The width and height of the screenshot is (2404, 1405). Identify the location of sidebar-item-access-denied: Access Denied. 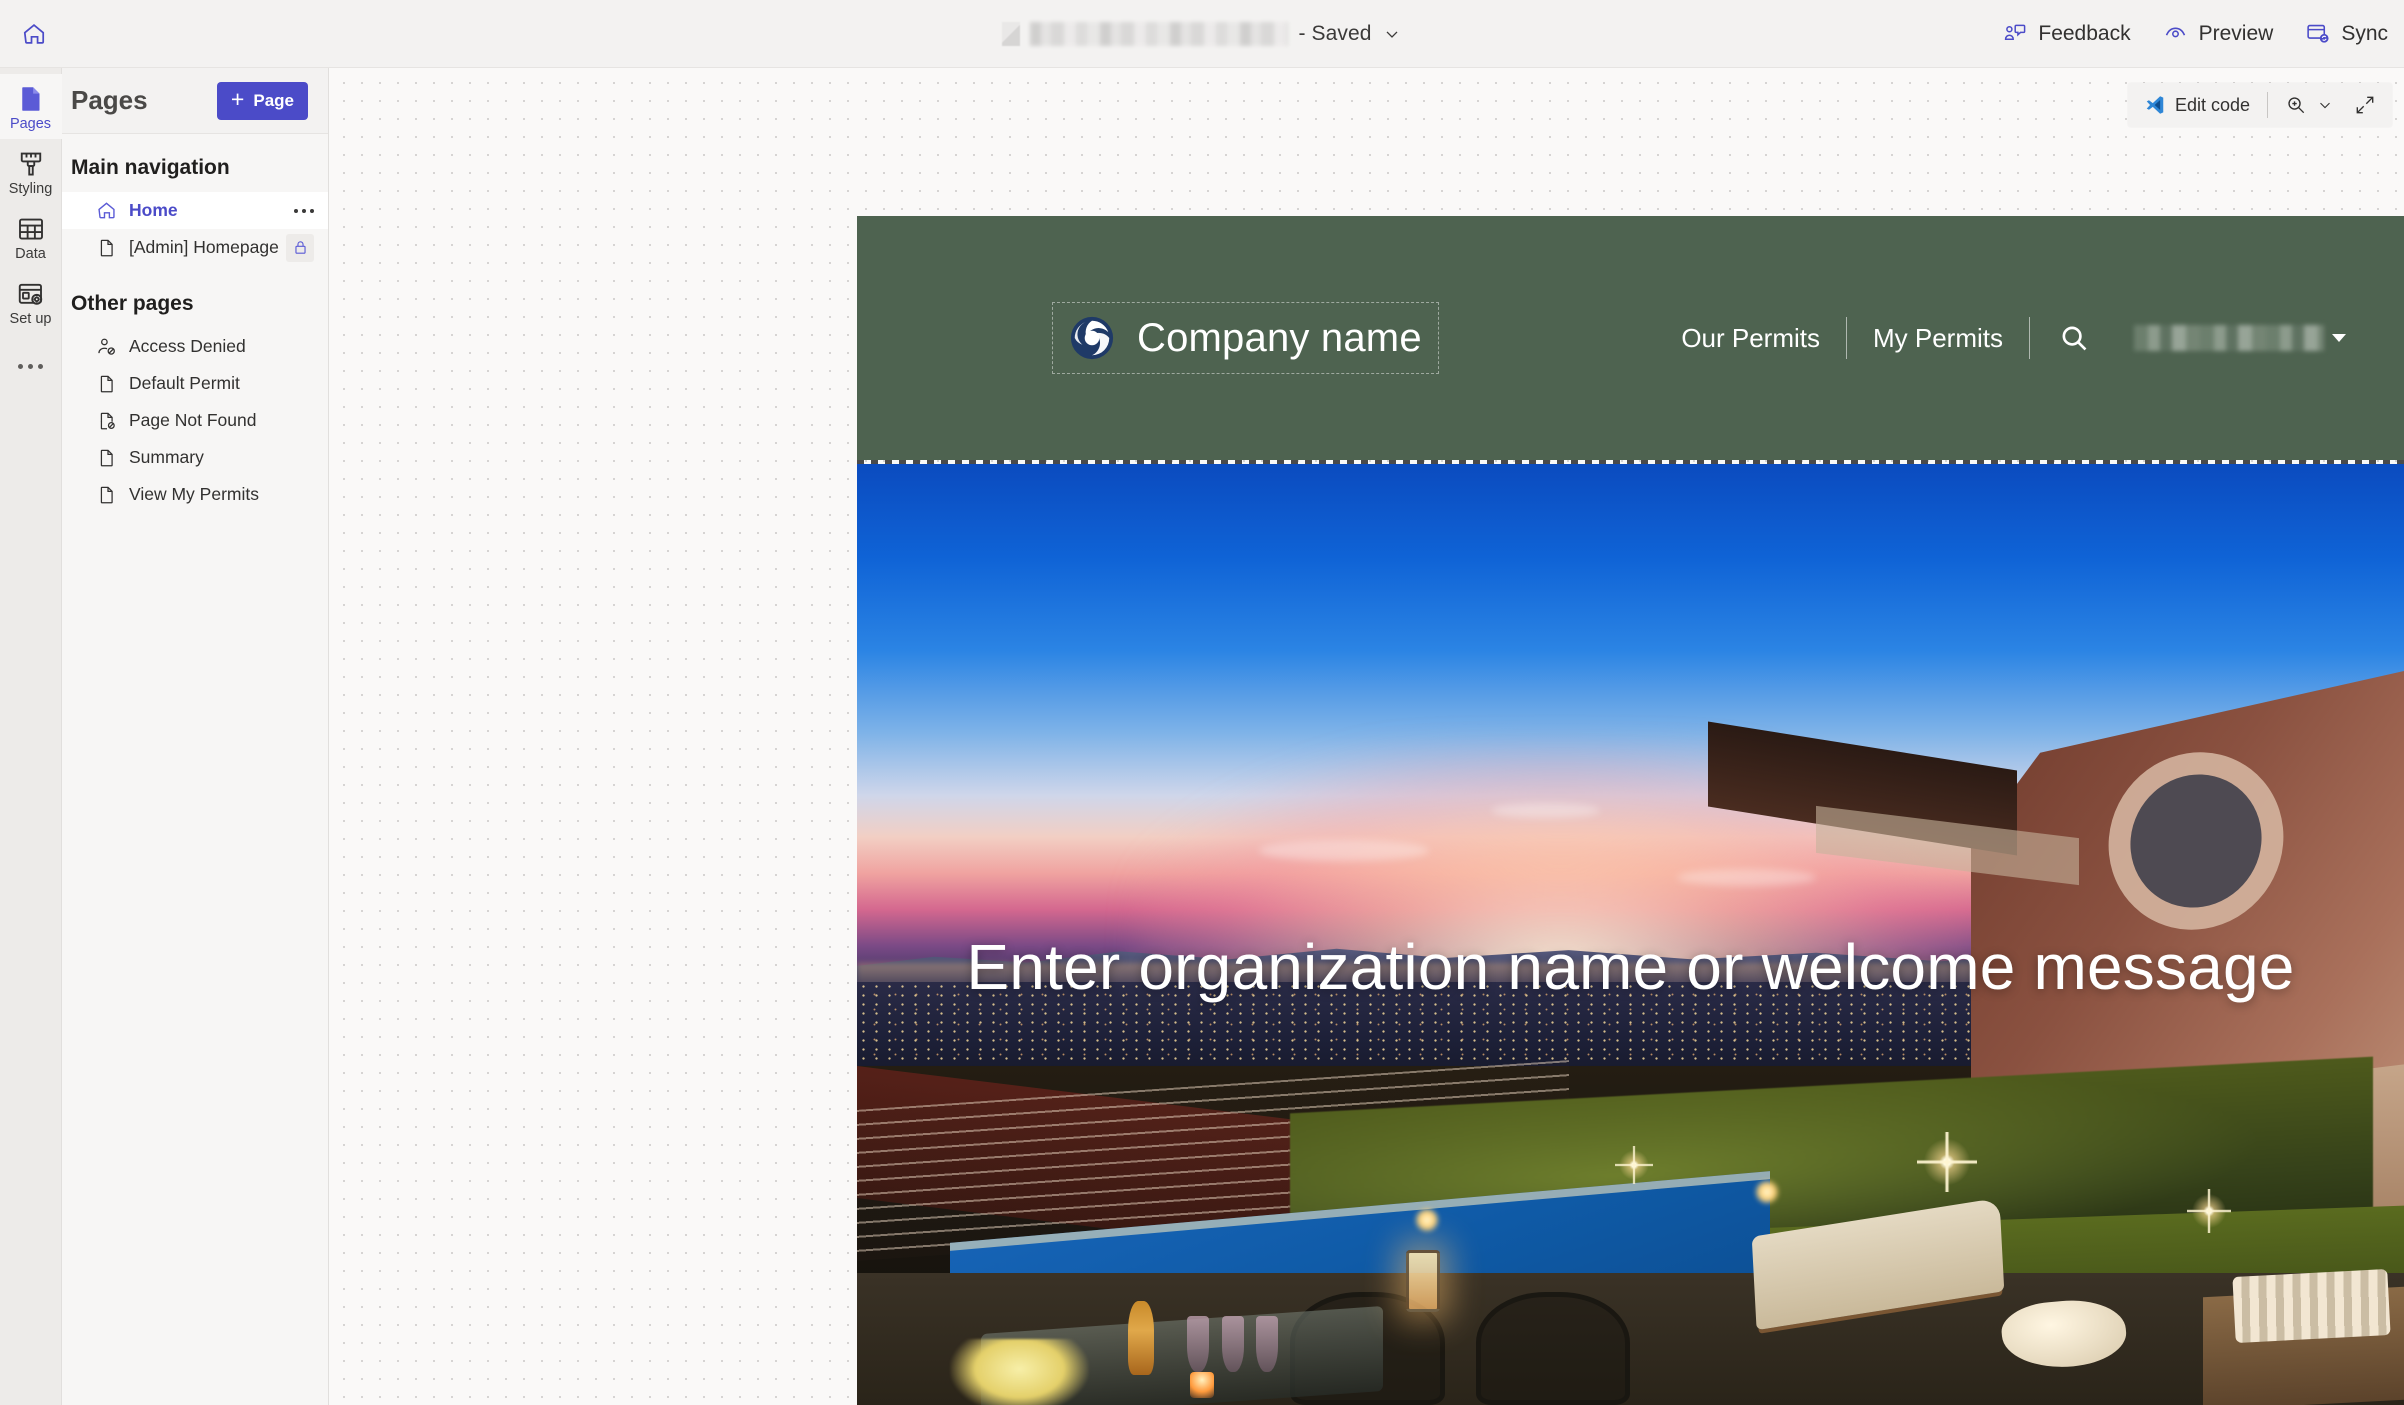
(195, 346).